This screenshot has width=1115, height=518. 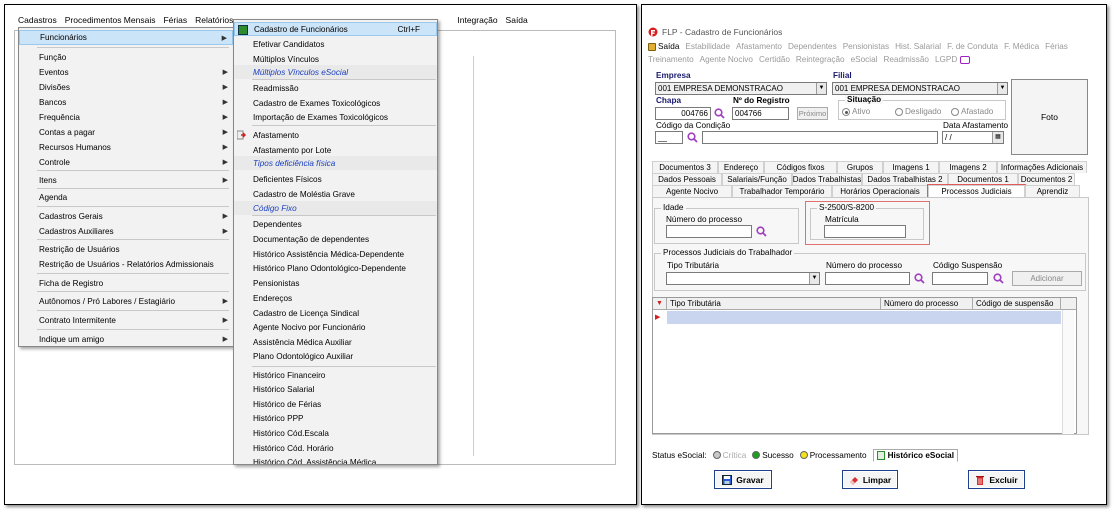 I want to click on tab-imagens-1: Imagens 1, so click(x=911, y=167).